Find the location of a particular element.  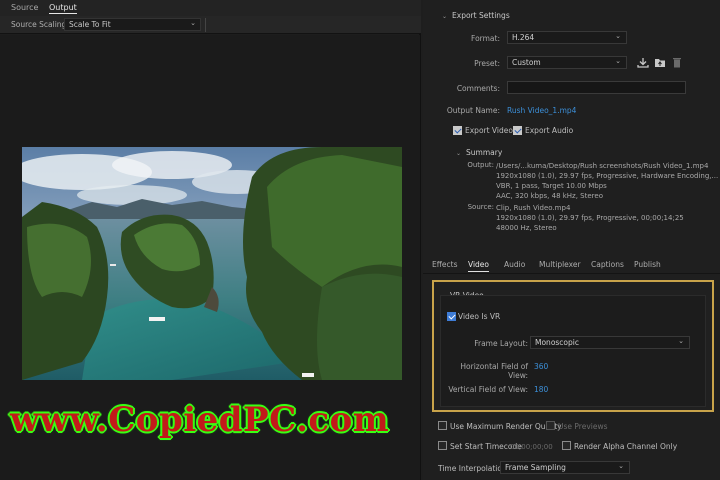

start-timecode-value: 00;00;00;00 is located at coordinates (531, 447).